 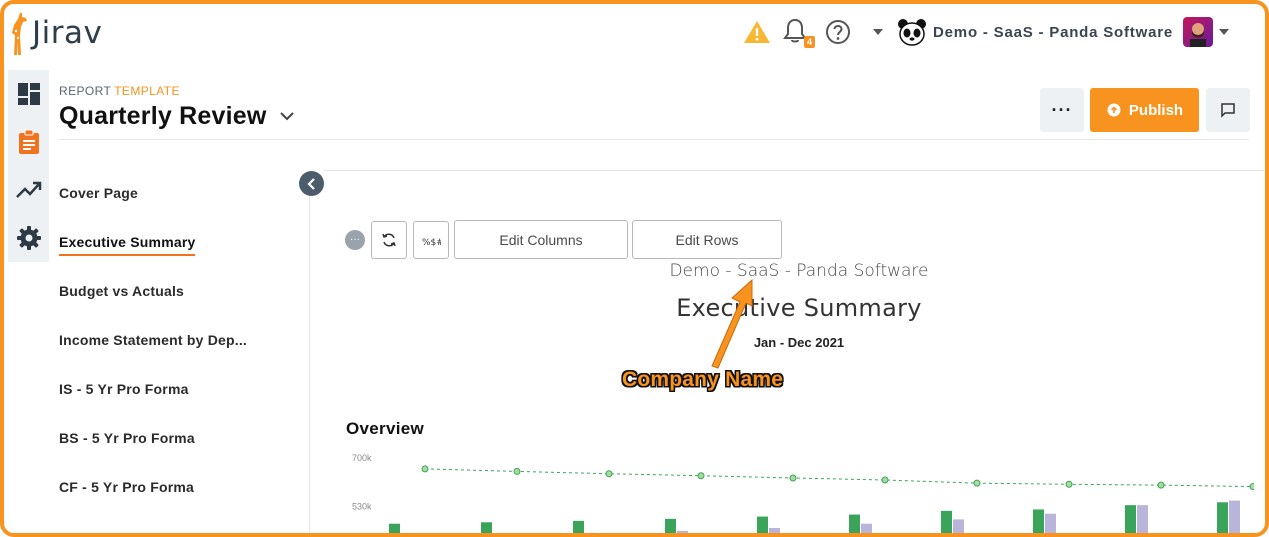 What do you see at coordinates (1198, 35) in the screenshot?
I see `user-avatar-icon` at bounding box center [1198, 35].